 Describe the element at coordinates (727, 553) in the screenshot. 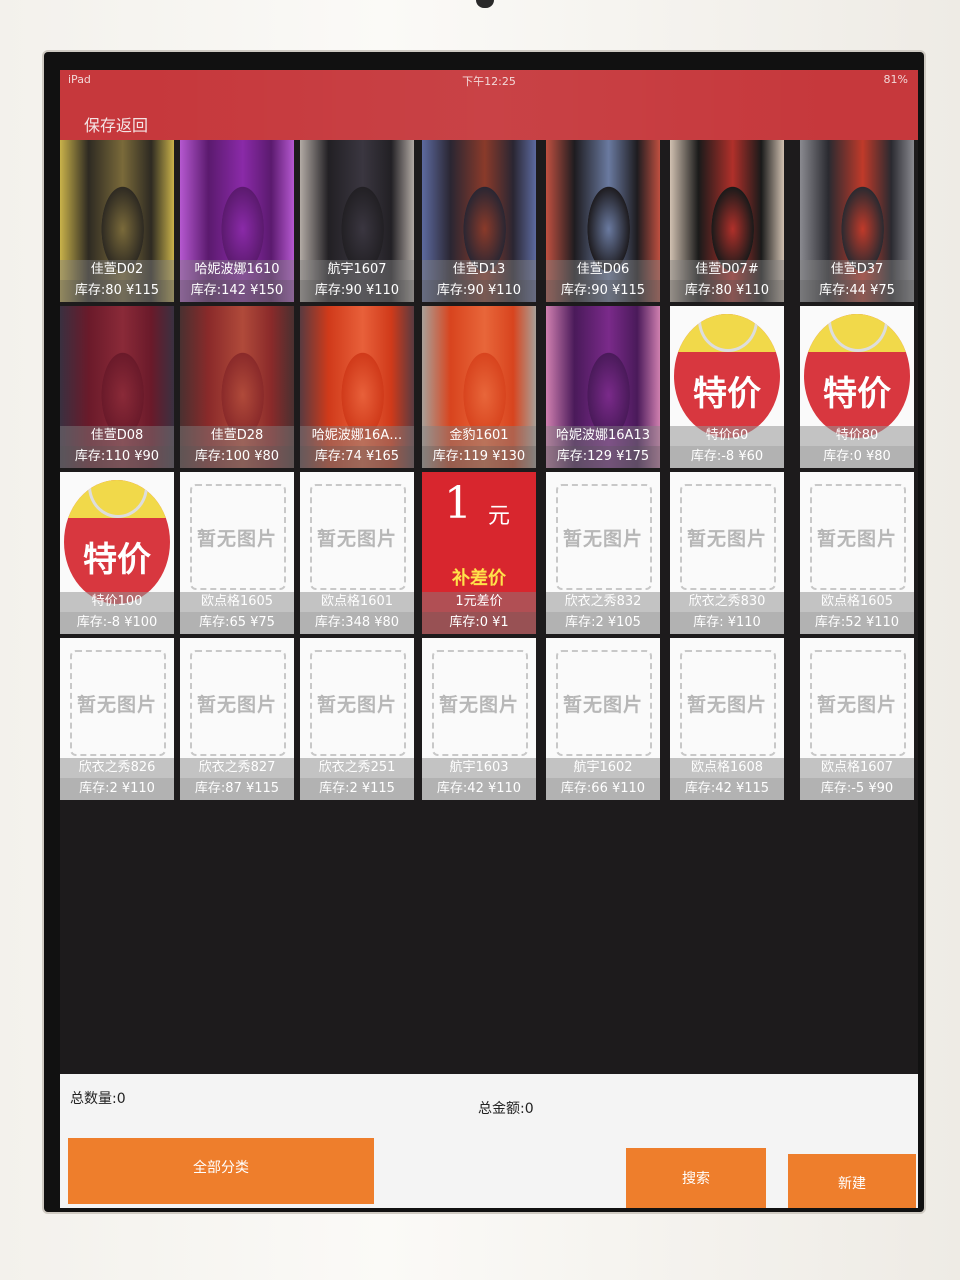

I see `product-card: 暂无图片 欣衣之秀830 库存: ¥110` at that location.